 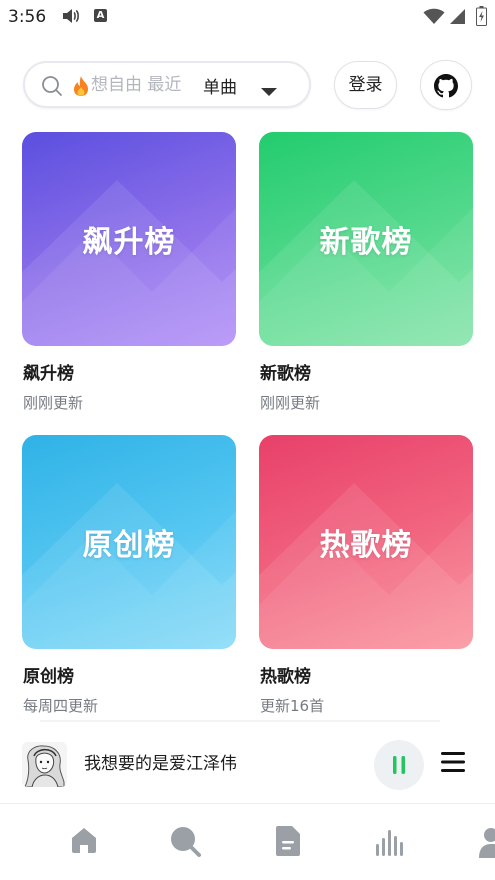 What do you see at coordinates (84, 842) in the screenshot?
I see `home-icon` at bounding box center [84, 842].